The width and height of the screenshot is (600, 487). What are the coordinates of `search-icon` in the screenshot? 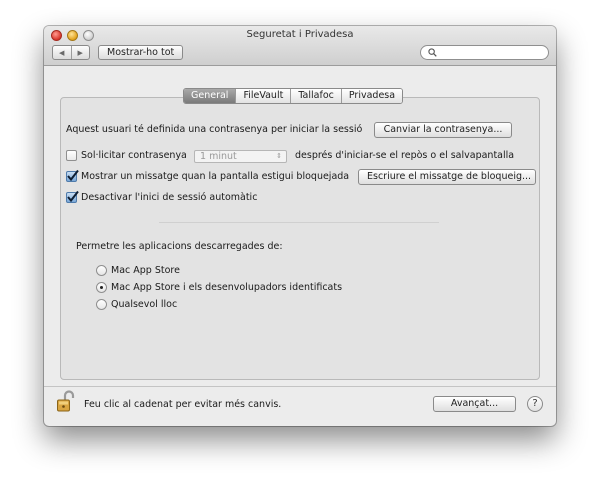 It's located at (432, 52).